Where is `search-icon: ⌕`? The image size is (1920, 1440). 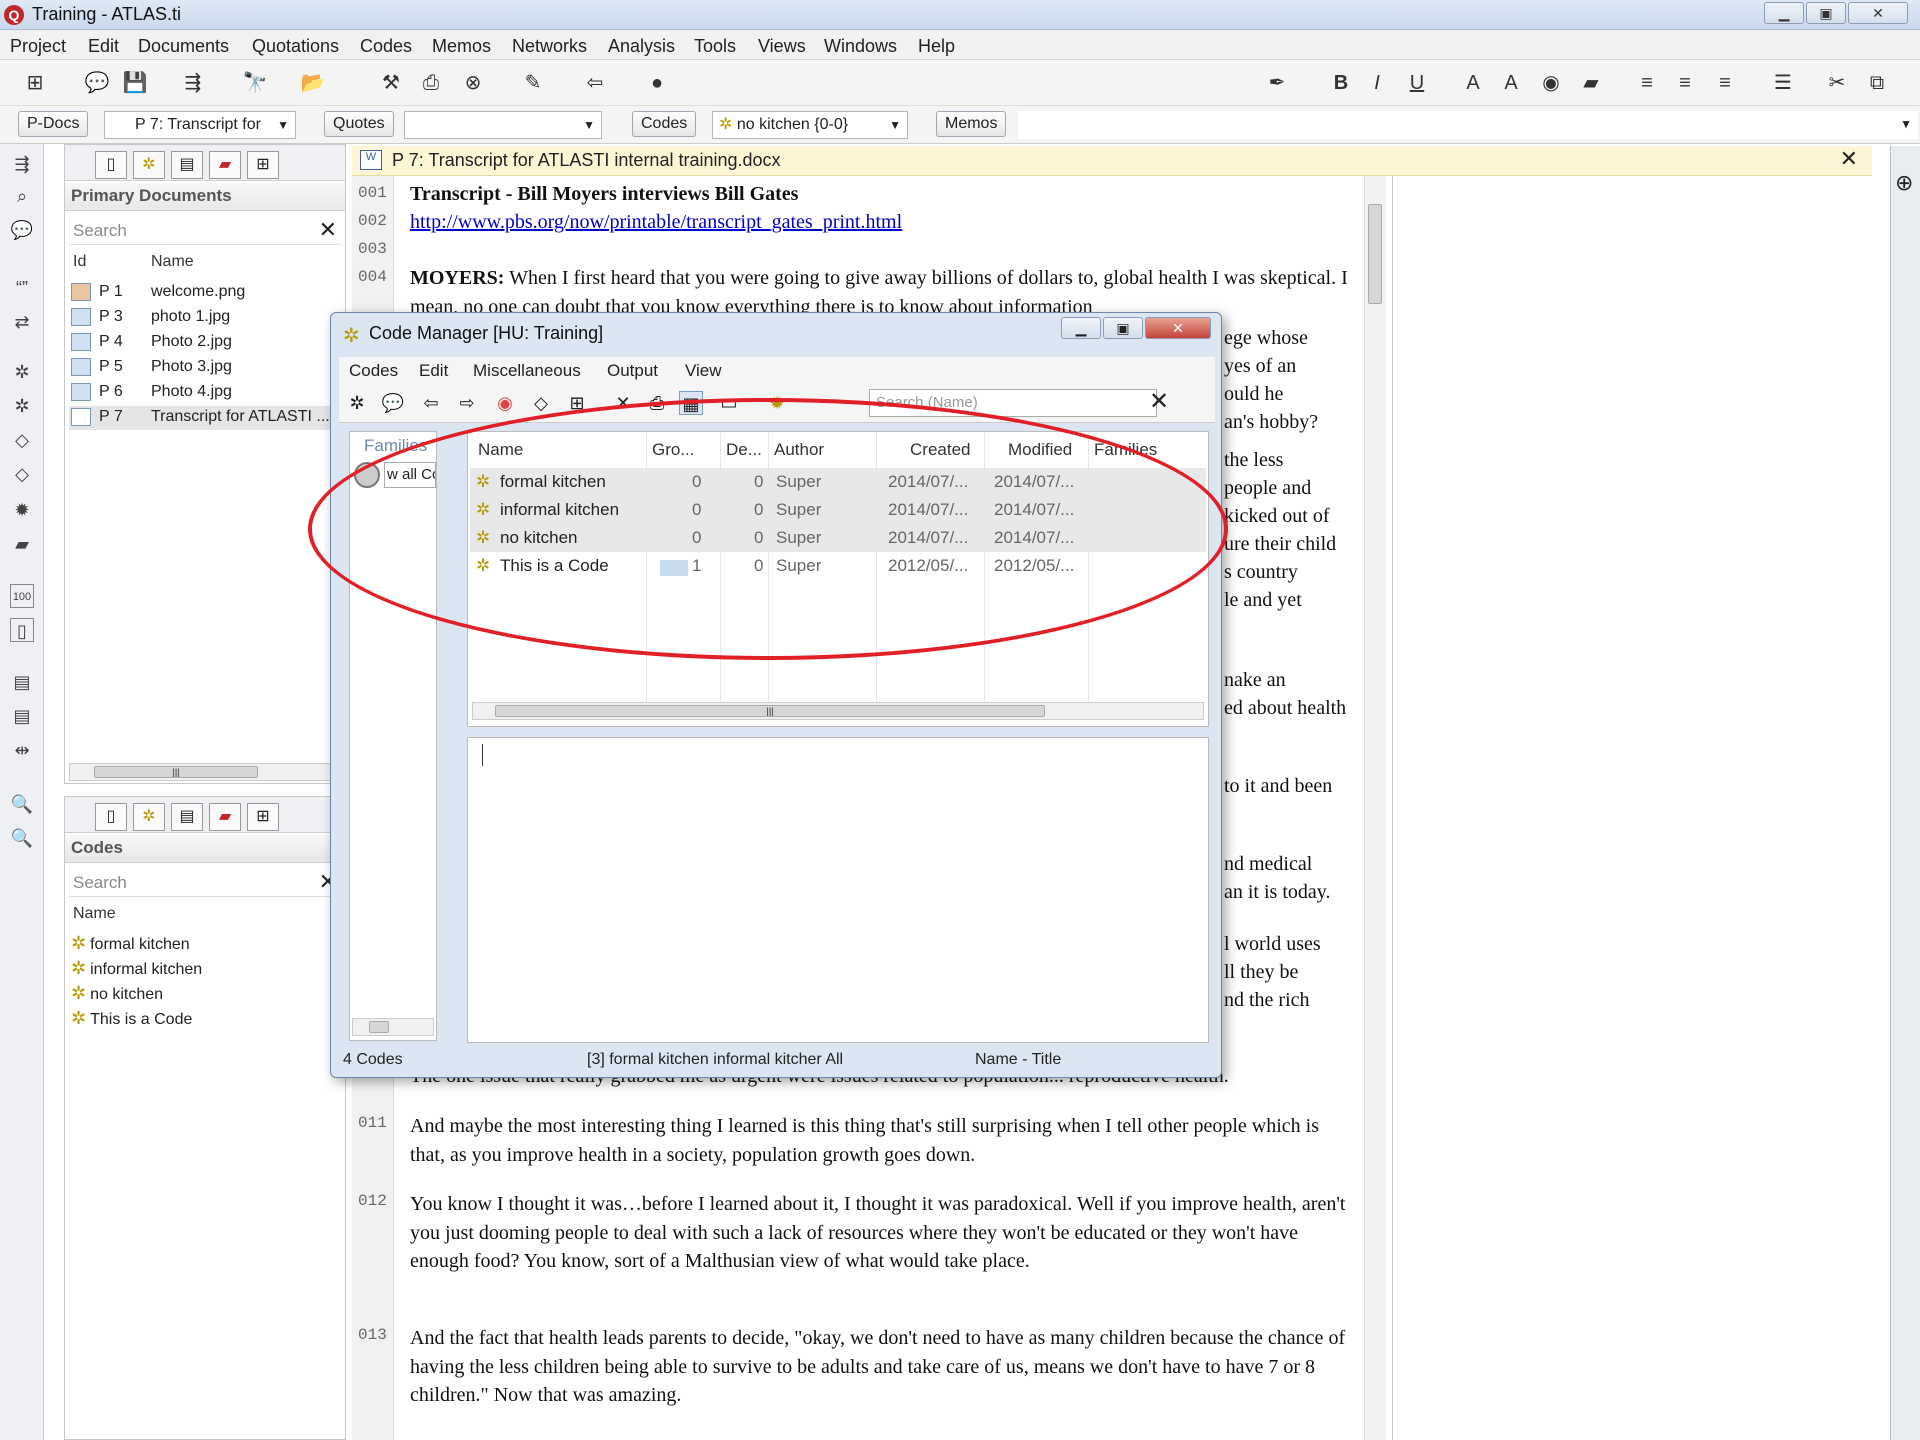 search-icon: ⌕ is located at coordinates (22, 196).